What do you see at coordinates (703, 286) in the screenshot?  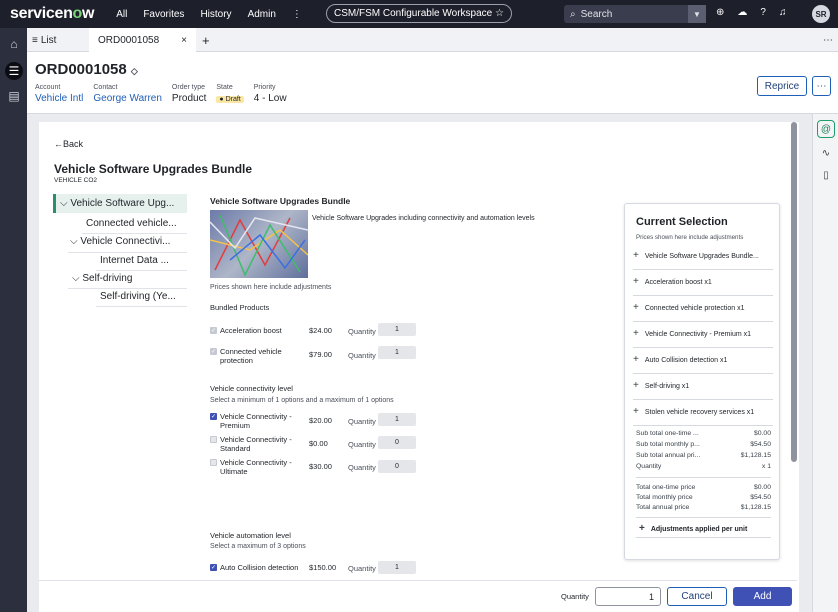 I see `selection-item: + Acceleration boost x1` at bounding box center [703, 286].